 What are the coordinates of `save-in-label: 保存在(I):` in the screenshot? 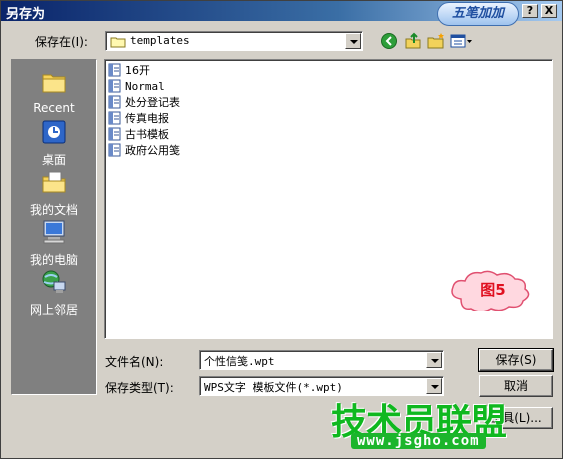 It's located at (61, 42).